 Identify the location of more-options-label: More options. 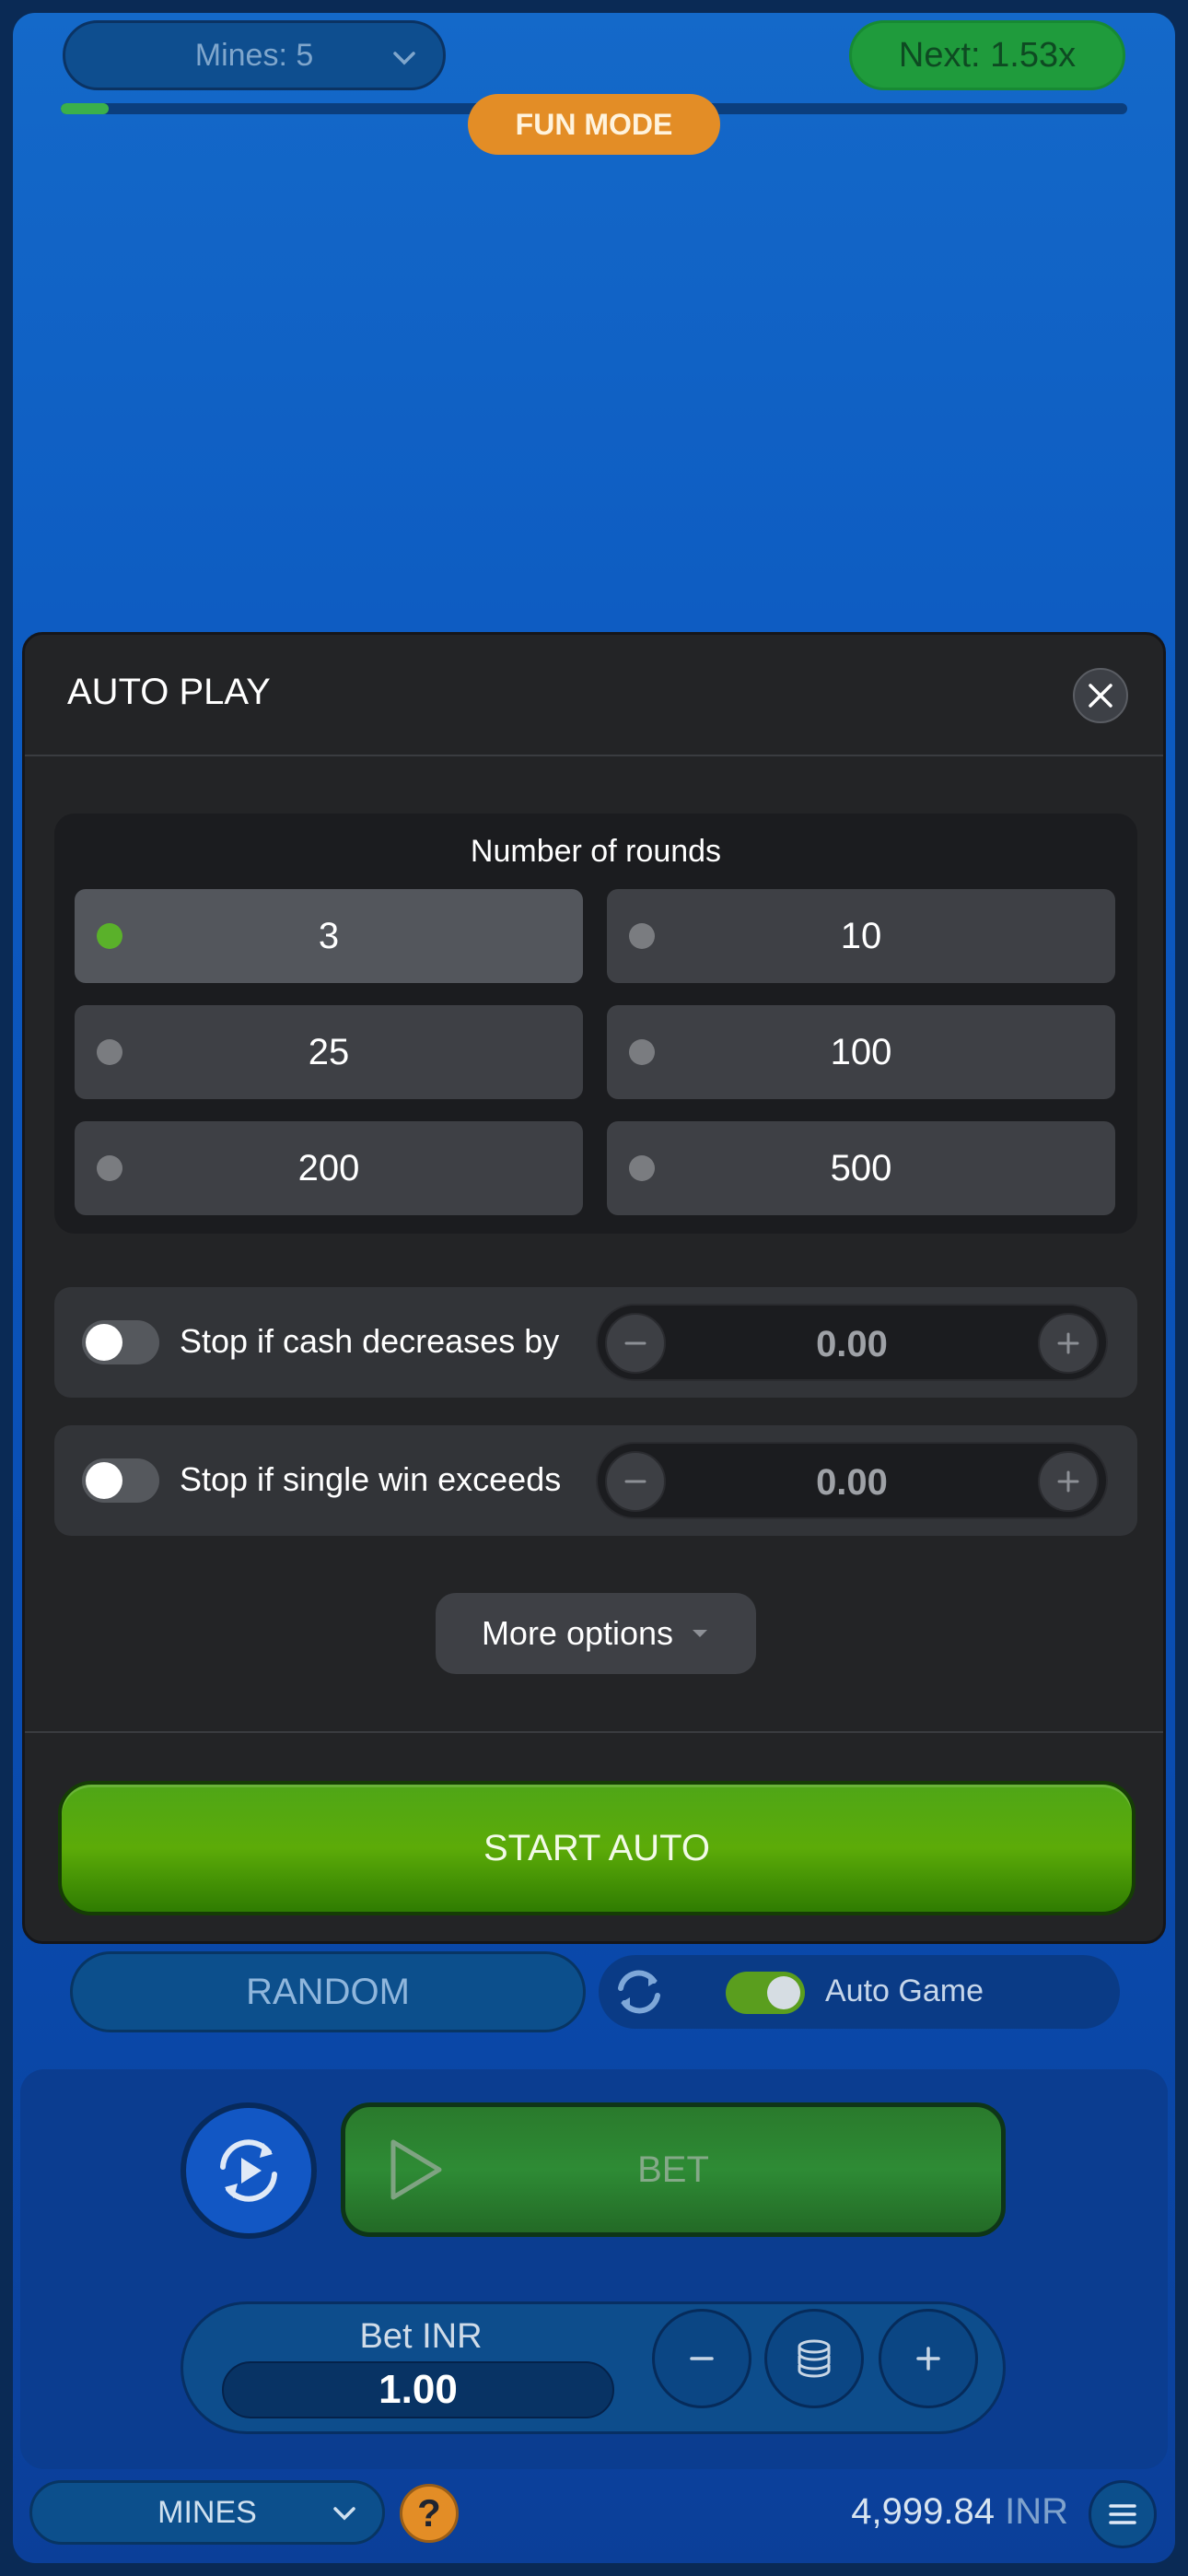
(577, 1633).